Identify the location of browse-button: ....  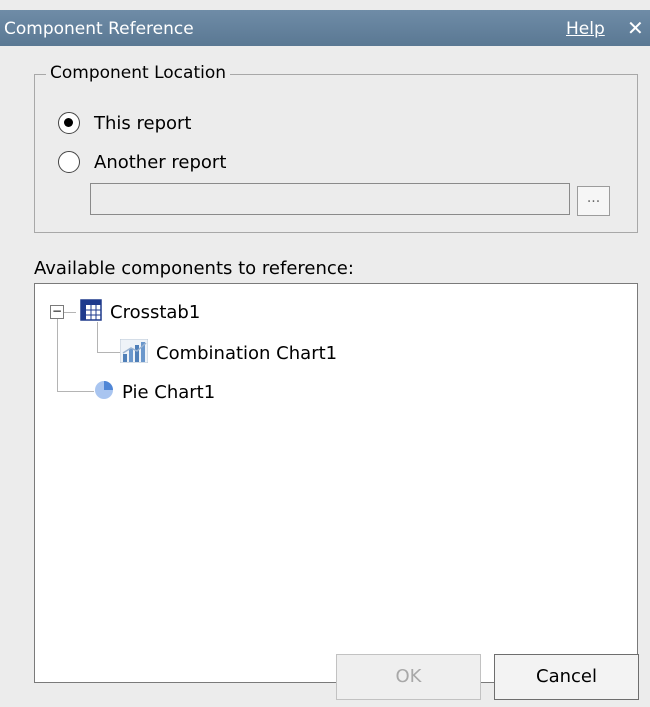
(593, 201).